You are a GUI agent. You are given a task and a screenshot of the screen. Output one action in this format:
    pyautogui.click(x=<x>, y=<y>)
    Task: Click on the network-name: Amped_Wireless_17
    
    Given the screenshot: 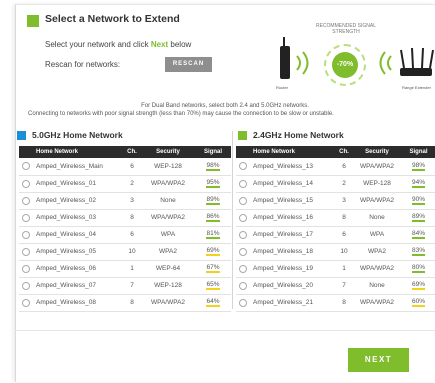 What is the action you would take?
    pyautogui.click(x=293, y=235)
    